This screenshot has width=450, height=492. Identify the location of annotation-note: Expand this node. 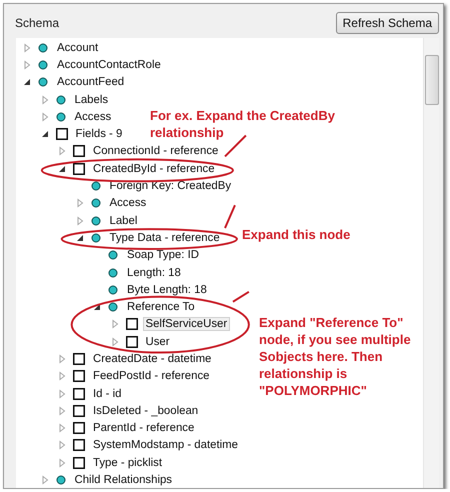
(297, 234).